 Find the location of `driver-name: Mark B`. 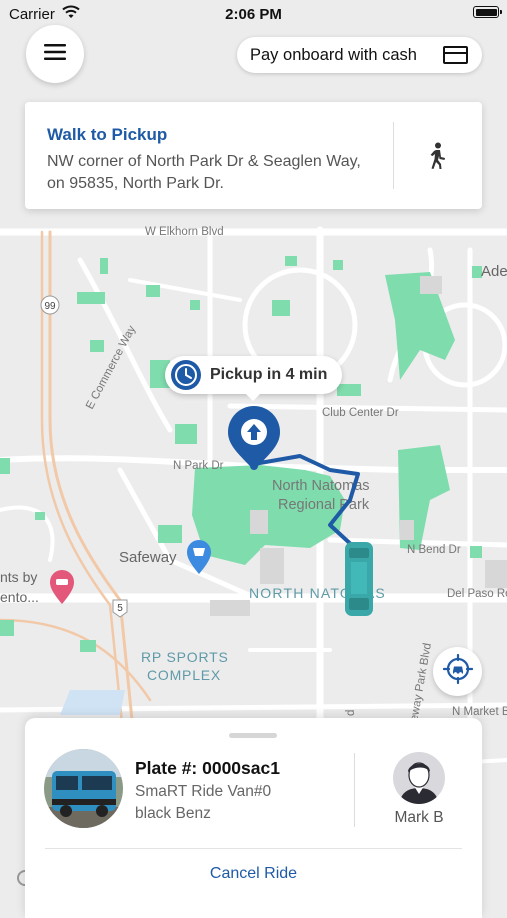

driver-name: Mark B is located at coordinates (419, 817).